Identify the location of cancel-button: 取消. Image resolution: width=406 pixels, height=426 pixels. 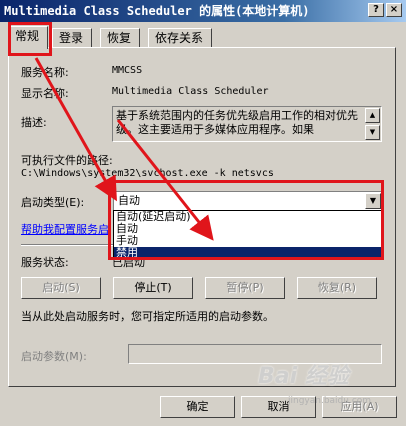
(278, 407).